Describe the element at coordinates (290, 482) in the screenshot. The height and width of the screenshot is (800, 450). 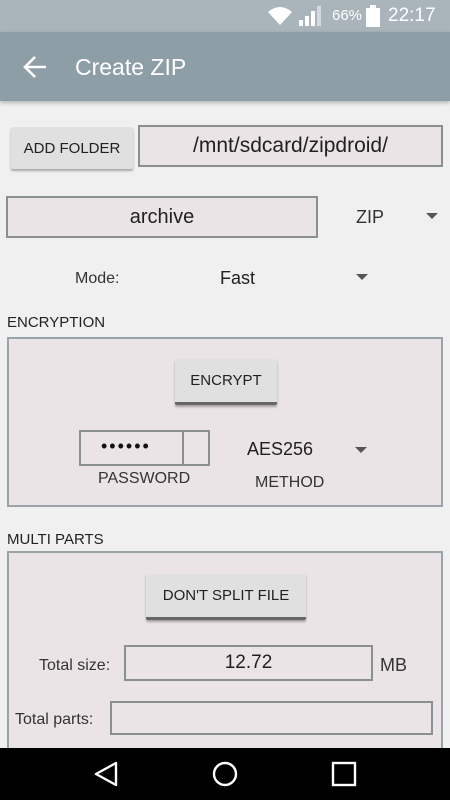
I see `method-label: METHOD` at that location.